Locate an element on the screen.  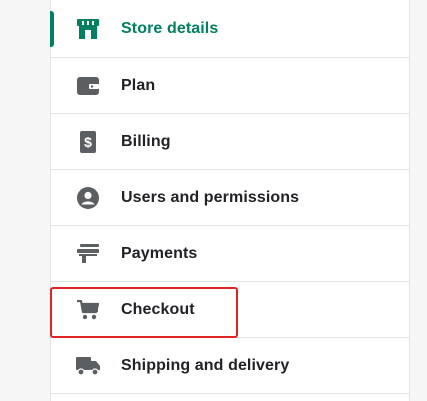
nav-item-payments: Payments is located at coordinates (230, 254).